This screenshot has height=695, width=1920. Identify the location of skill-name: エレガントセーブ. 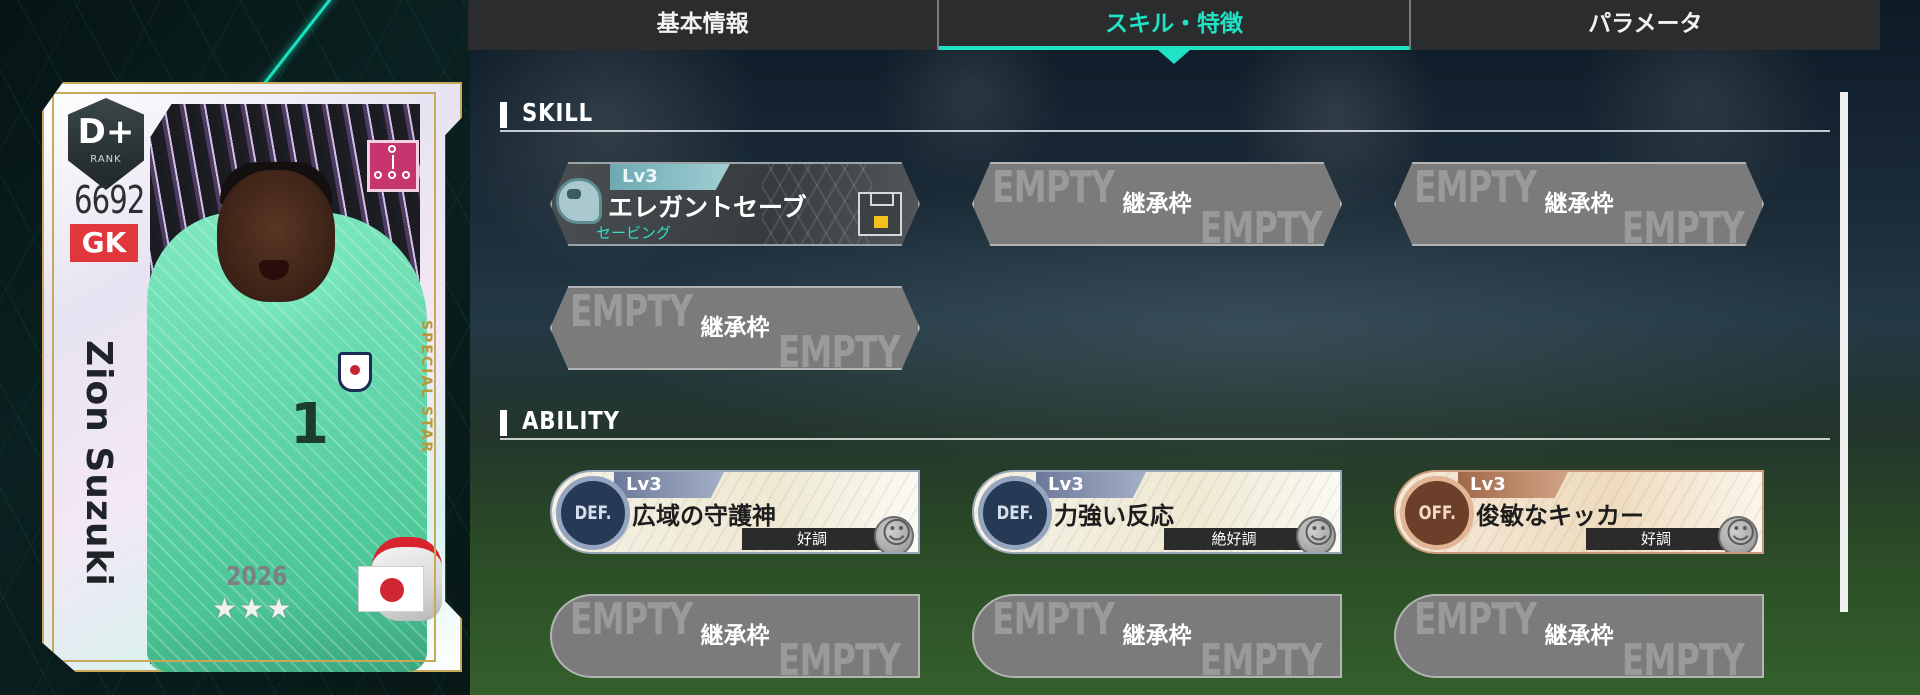
(707, 207).